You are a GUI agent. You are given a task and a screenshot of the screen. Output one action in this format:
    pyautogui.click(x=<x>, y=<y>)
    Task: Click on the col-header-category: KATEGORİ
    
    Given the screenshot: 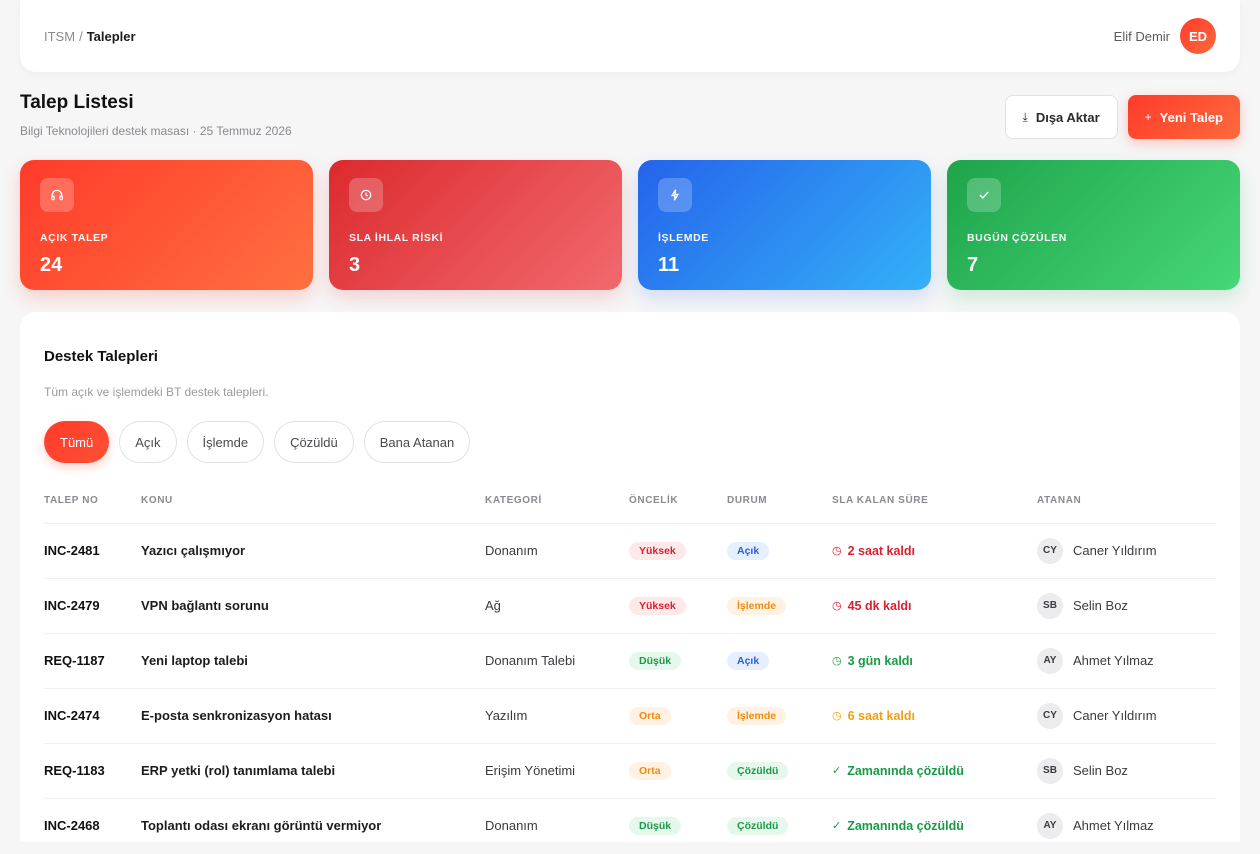 What is the action you would take?
    pyautogui.click(x=557, y=501)
    